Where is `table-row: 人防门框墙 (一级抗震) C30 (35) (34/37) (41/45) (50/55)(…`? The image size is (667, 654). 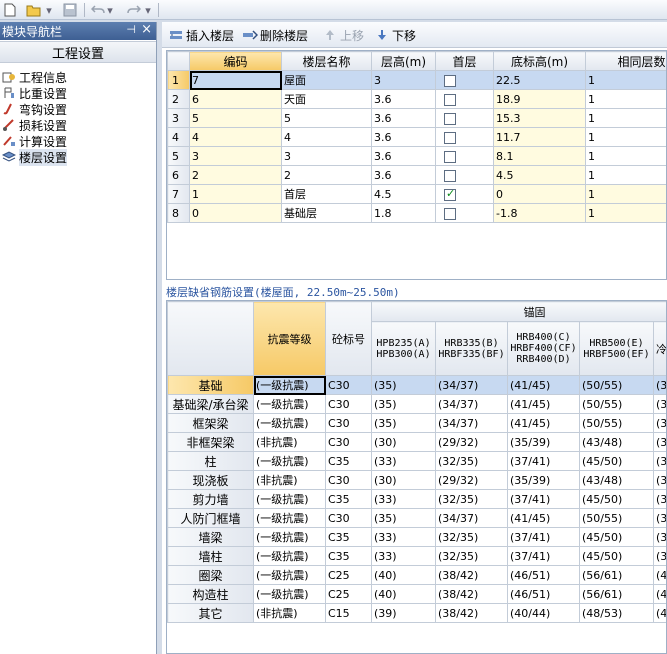 table-row: 人防门框墙 (一级抗震) C30 (35) (34/37) (41/45) (50/55)(… is located at coordinates (416, 518).